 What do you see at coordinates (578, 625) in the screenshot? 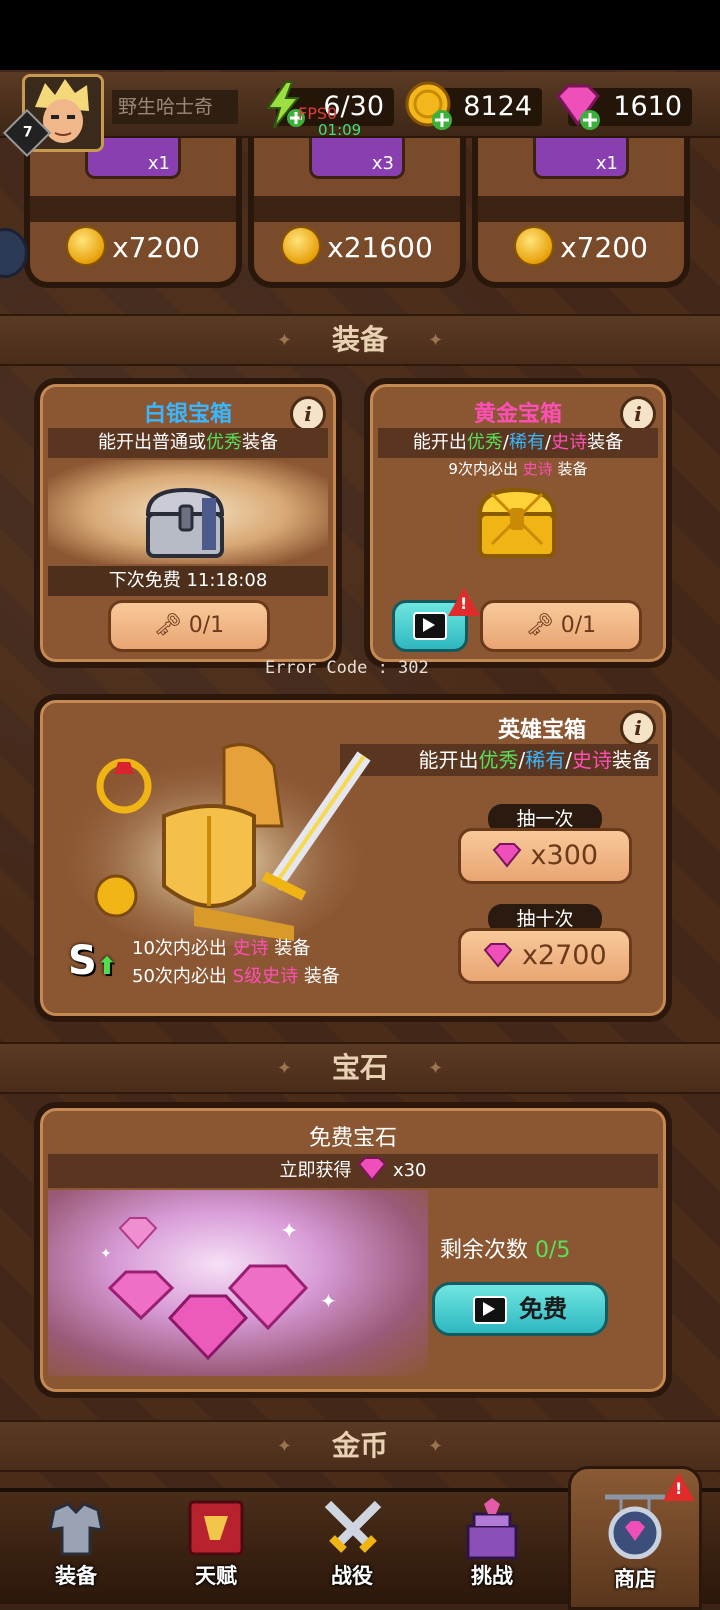
I see `gold-key-count: 0/1` at bounding box center [578, 625].